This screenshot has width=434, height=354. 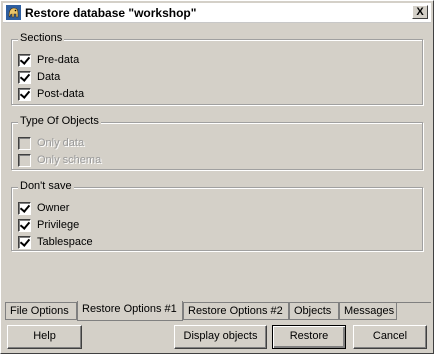 What do you see at coordinates (309, 337) in the screenshot?
I see `restore-button: Restore` at bounding box center [309, 337].